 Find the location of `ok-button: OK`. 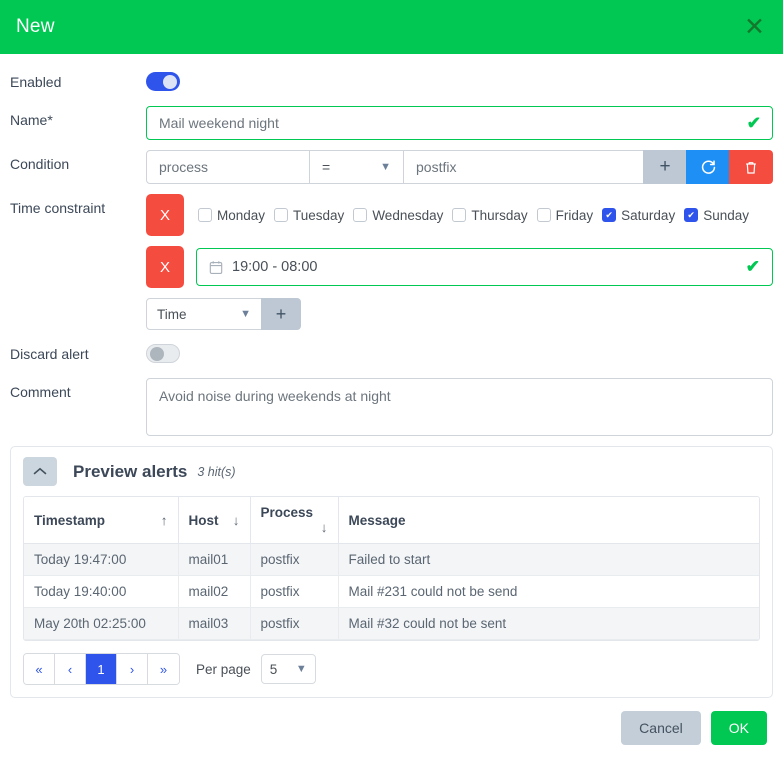

ok-button: OK is located at coordinates (738, 728).